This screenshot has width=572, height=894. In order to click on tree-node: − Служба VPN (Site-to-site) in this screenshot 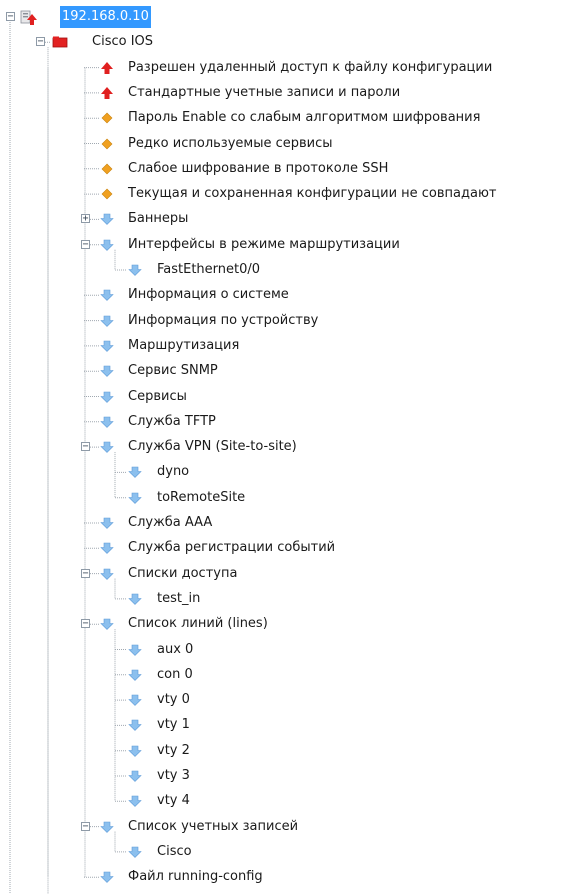, I will do `click(286, 447)`.